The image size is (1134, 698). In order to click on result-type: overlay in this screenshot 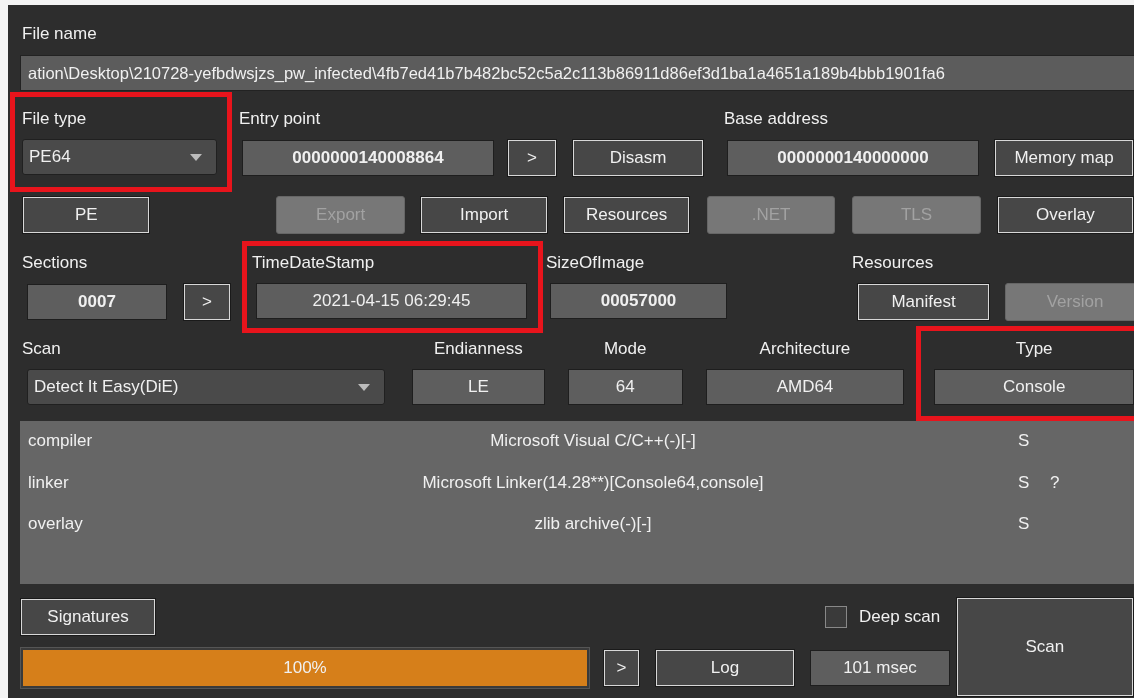, I will do `click(56, 524)`.